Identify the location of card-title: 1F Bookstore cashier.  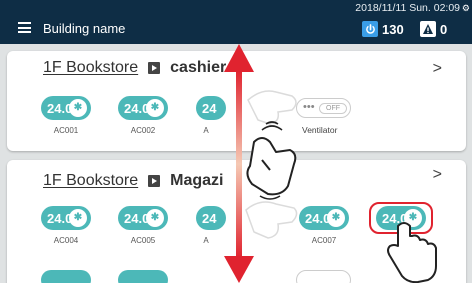
(134, 68).